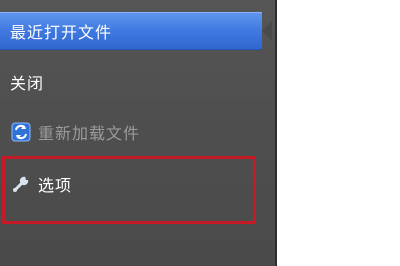 Image resolution: width=400 pixels, height=266 pixels. What do you see at coordinates (267, 31) in the screenshot?
I see `selection-notch` at bounding box center [267, 31].